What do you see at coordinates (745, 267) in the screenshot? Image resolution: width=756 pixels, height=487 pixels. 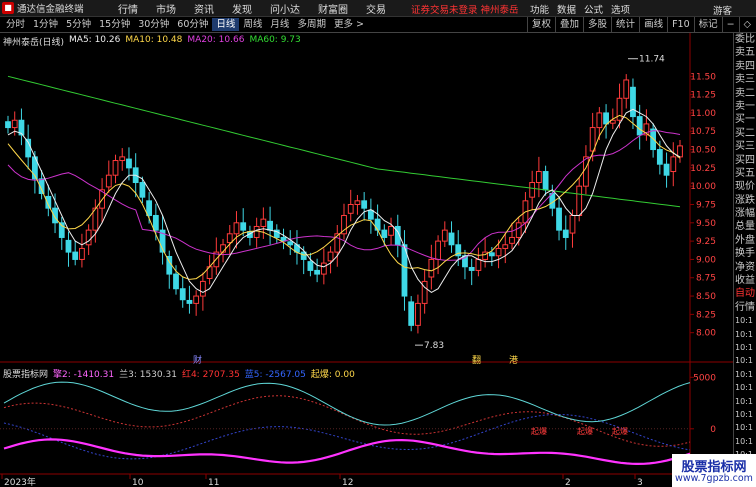 I see `side-item-17: 净资` at bounding box center [745, 267].